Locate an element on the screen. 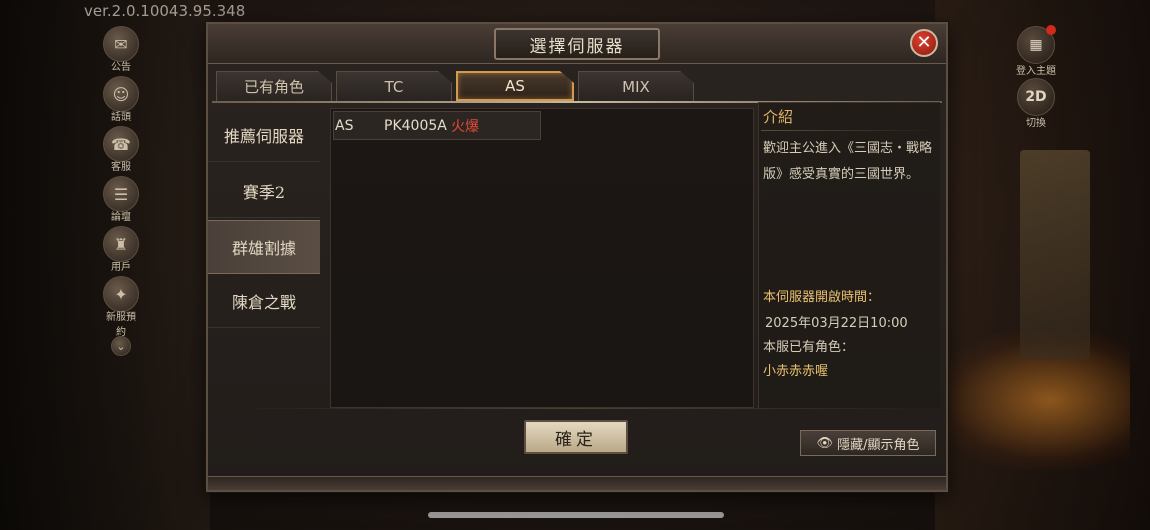 The height and width of the screenshot is (530, 1150). view-toggle-label: 切換 is located at coordinates (1036, 123).